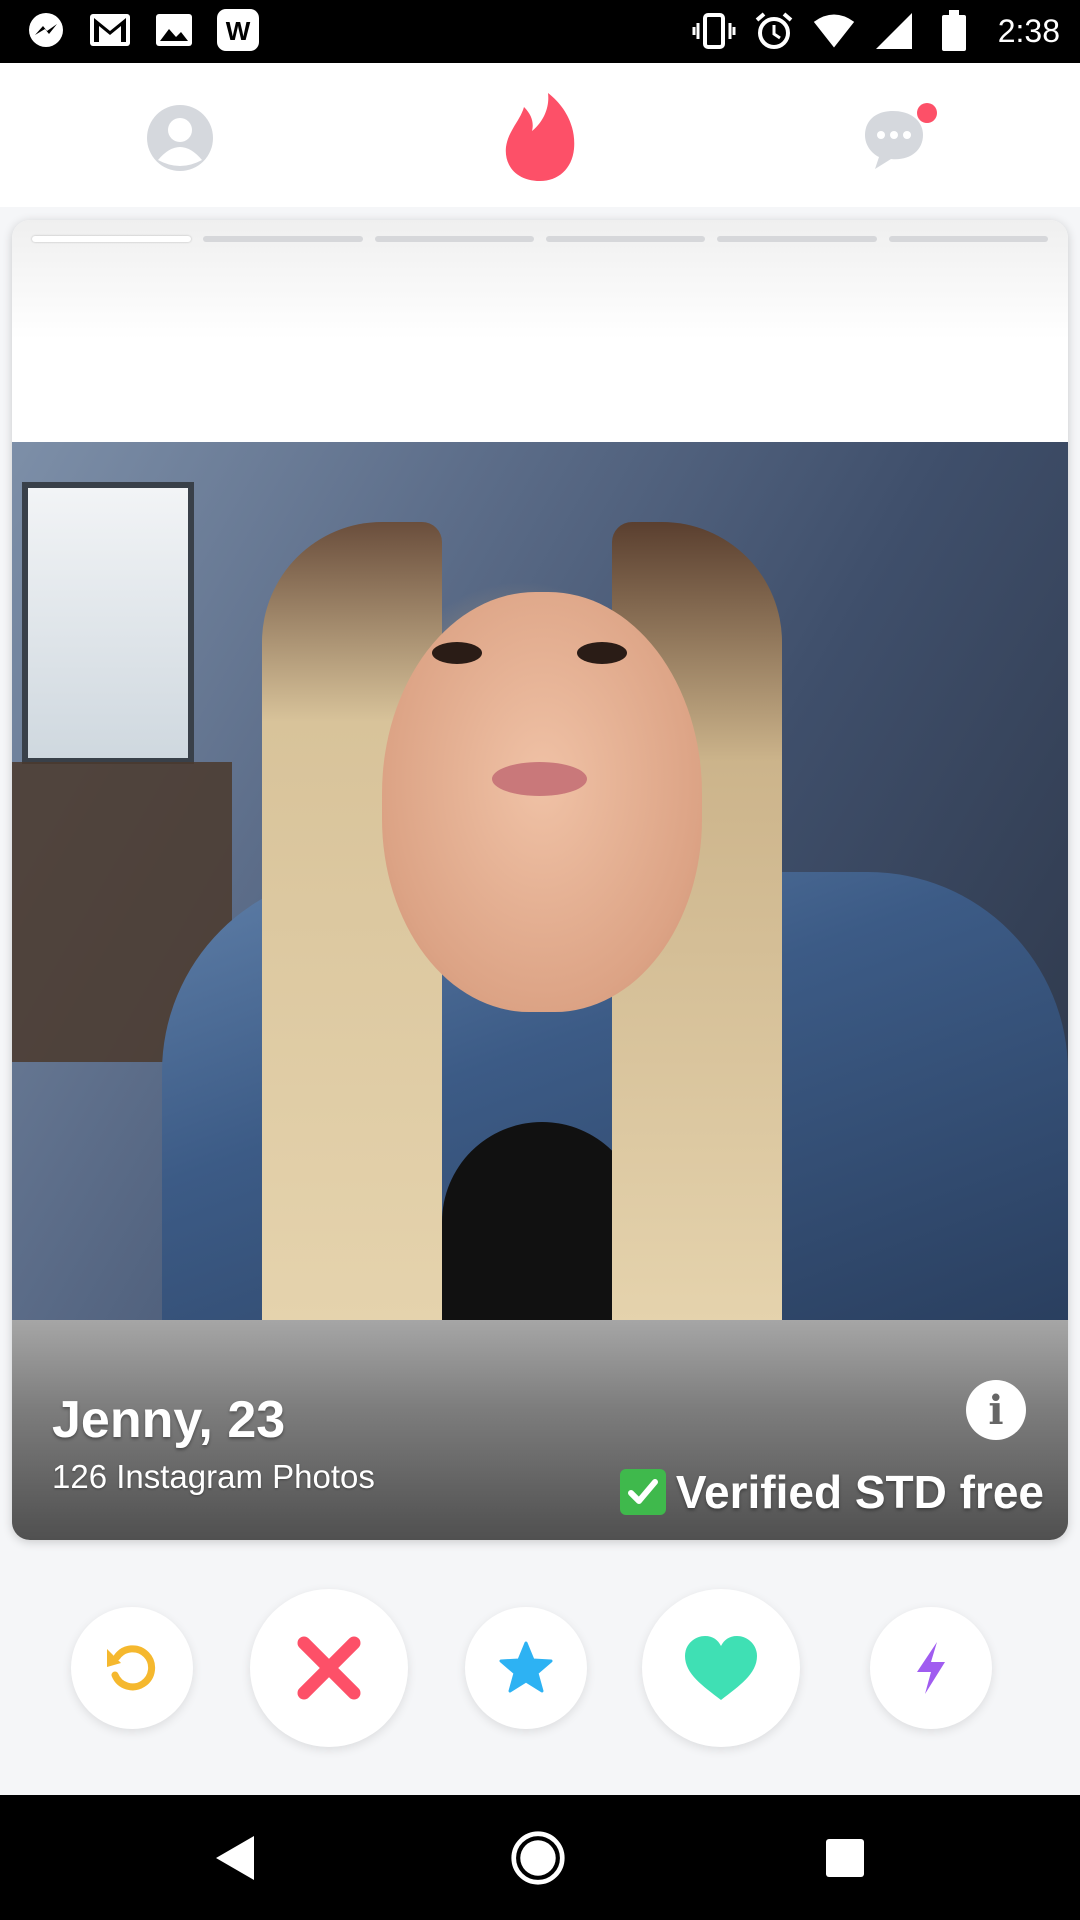 The width and height of the screenshot is (1080, 1920). What do you see at coordinates (1028, 30) in the screenshot?
I see `clock: 2:38` at bounding box center [1028, 30].